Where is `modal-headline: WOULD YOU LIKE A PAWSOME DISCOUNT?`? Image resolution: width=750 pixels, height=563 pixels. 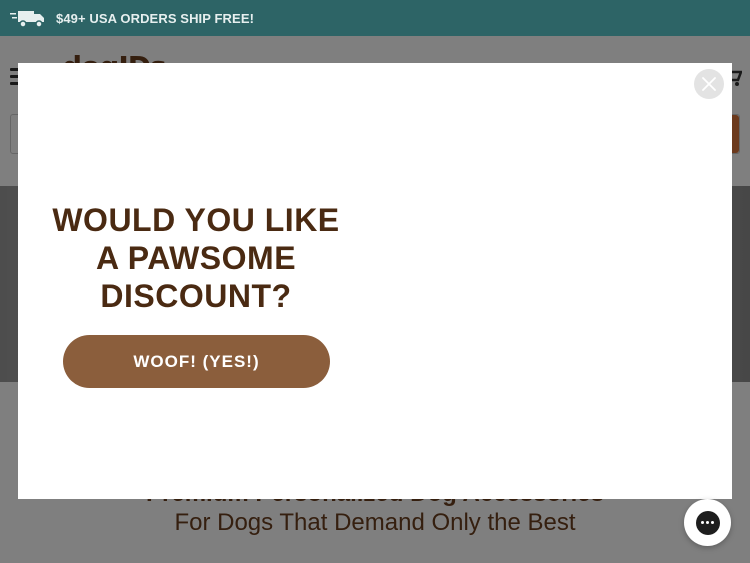
modal-headline: WOULD YOU LIKE A PAWSOME DISCOUNT? is located at coordinates (196, 258).